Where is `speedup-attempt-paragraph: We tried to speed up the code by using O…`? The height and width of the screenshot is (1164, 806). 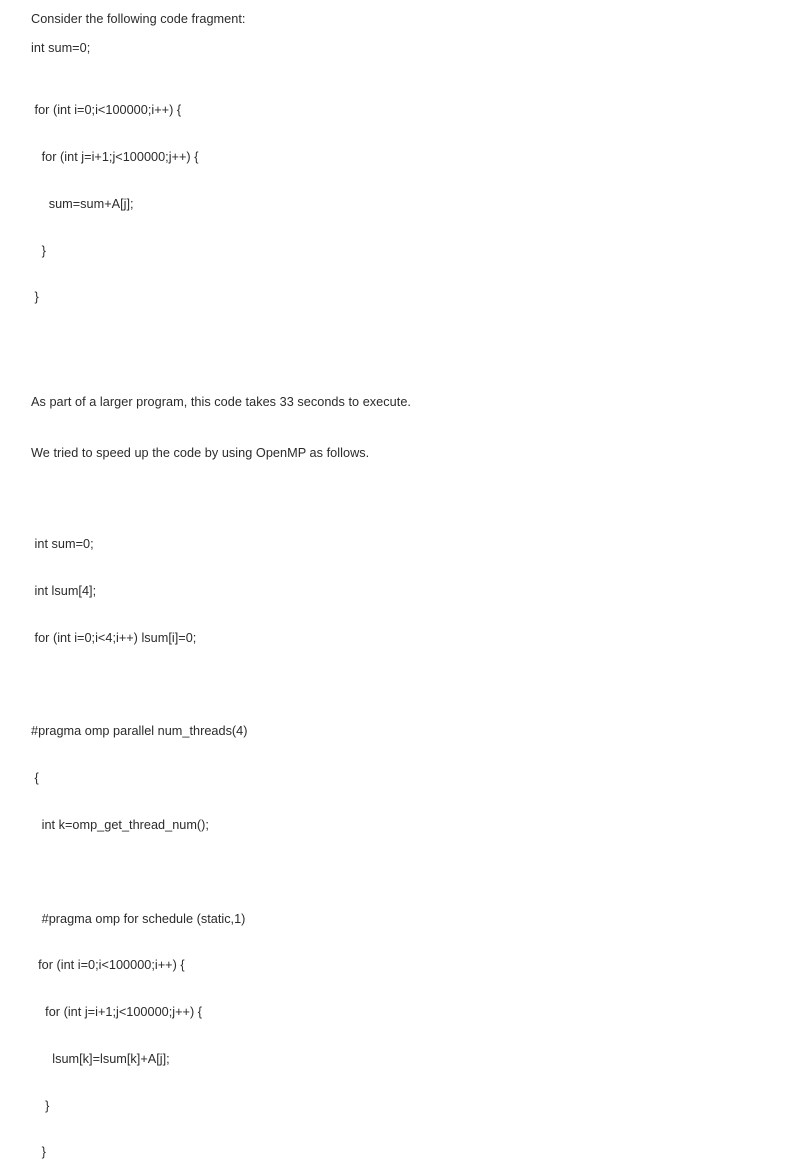 speedup-attempt-paragraph: We tried to speed up the code by using O… is located at coordinates (200, 453).